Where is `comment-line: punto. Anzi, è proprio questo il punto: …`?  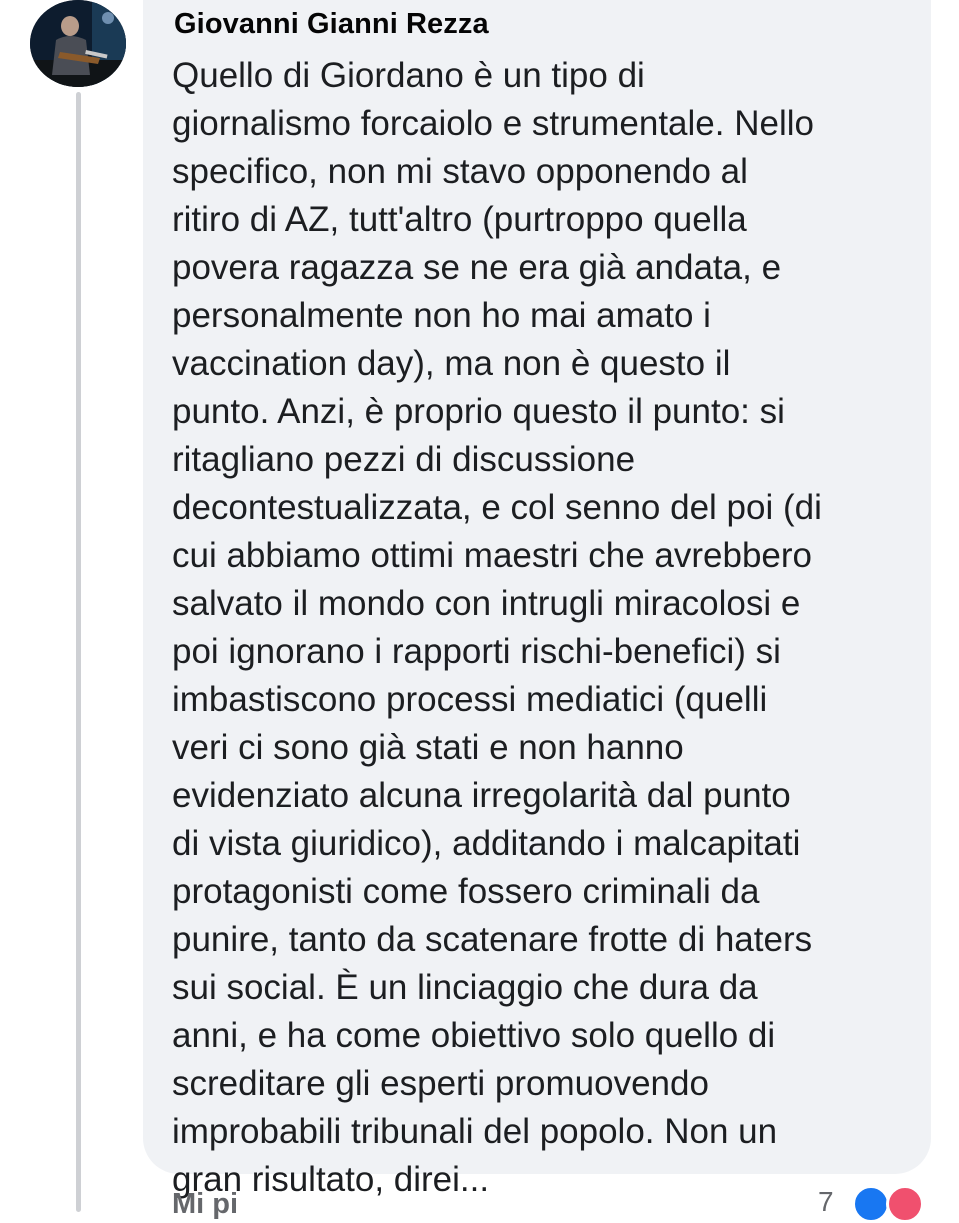
comment-line: punto. Anzi, è proprio questo il punto: … is located at coordinates (478, 411).